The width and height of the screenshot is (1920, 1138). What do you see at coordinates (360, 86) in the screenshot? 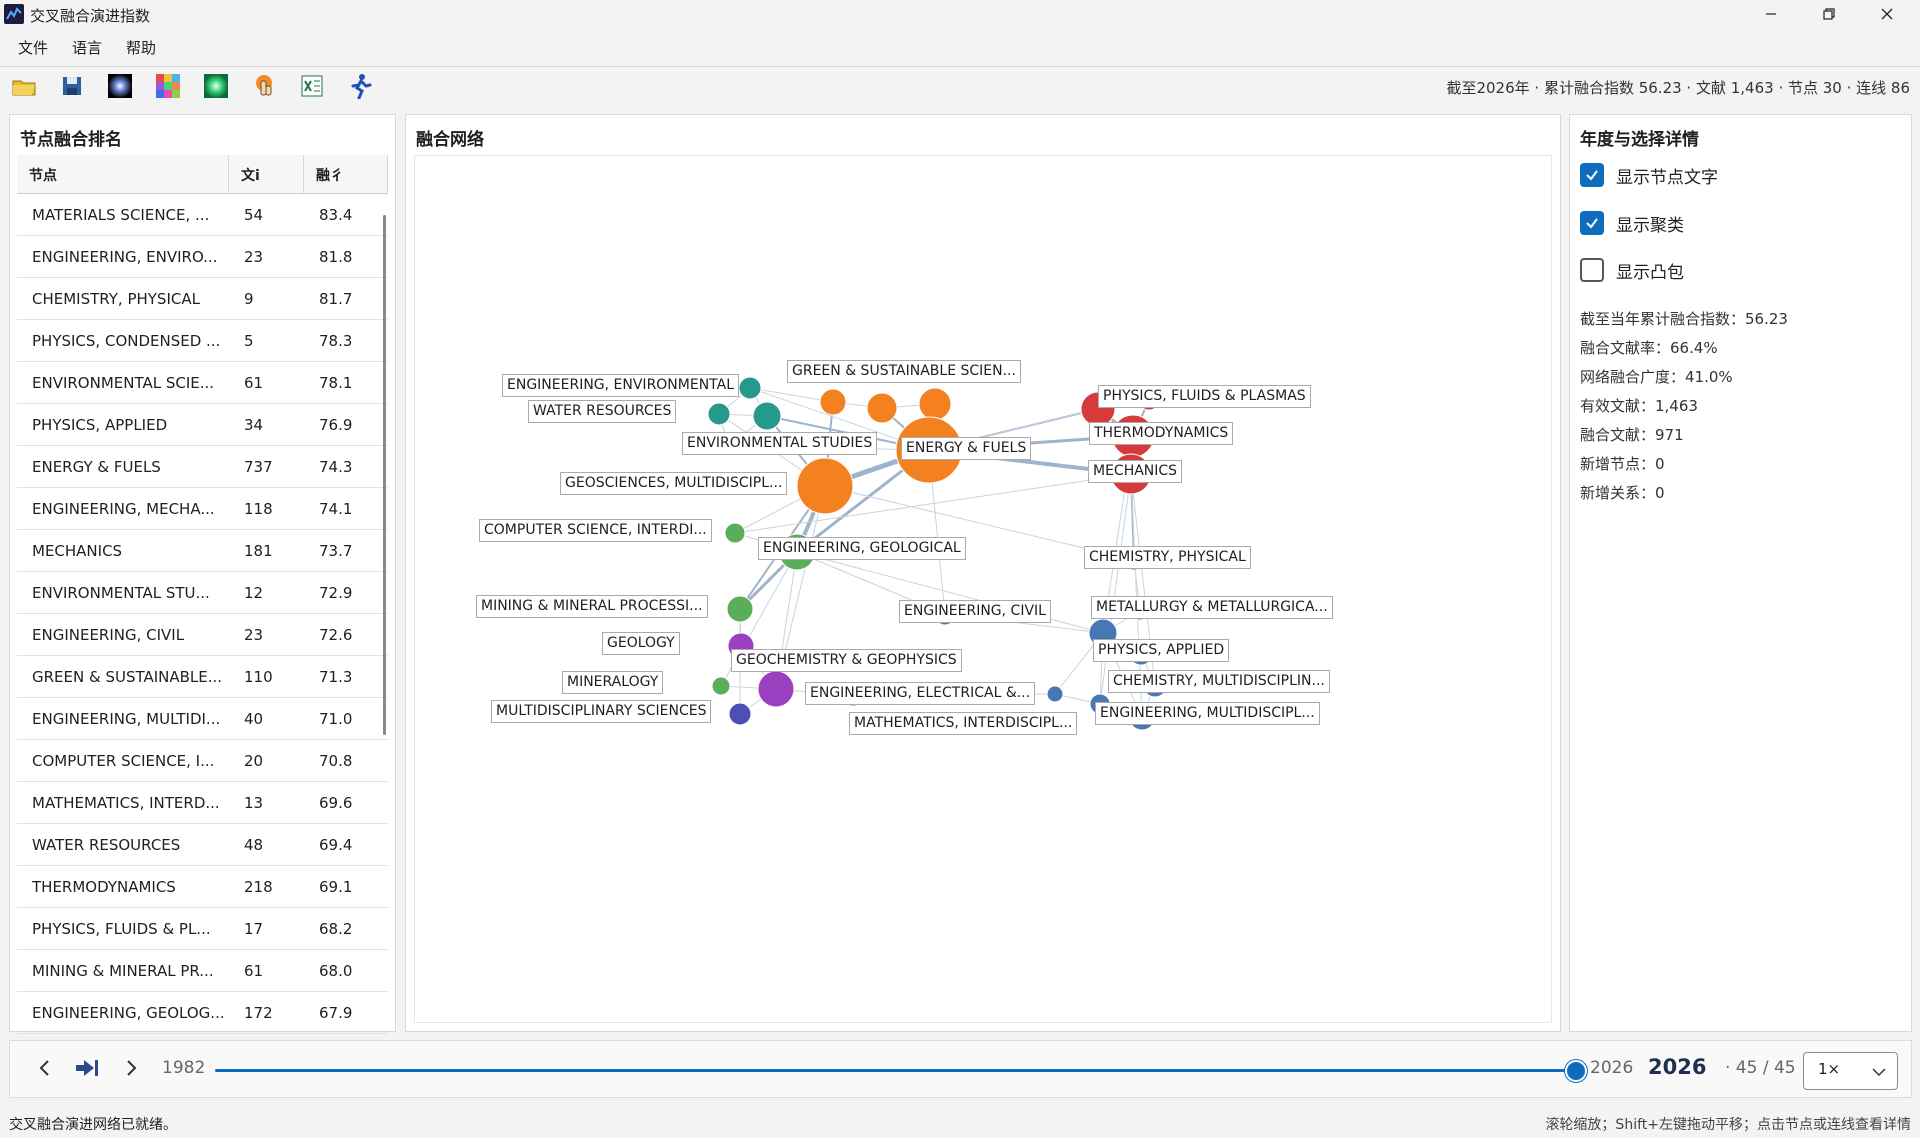
I see `runner-button` at bounding box center [360, 86].